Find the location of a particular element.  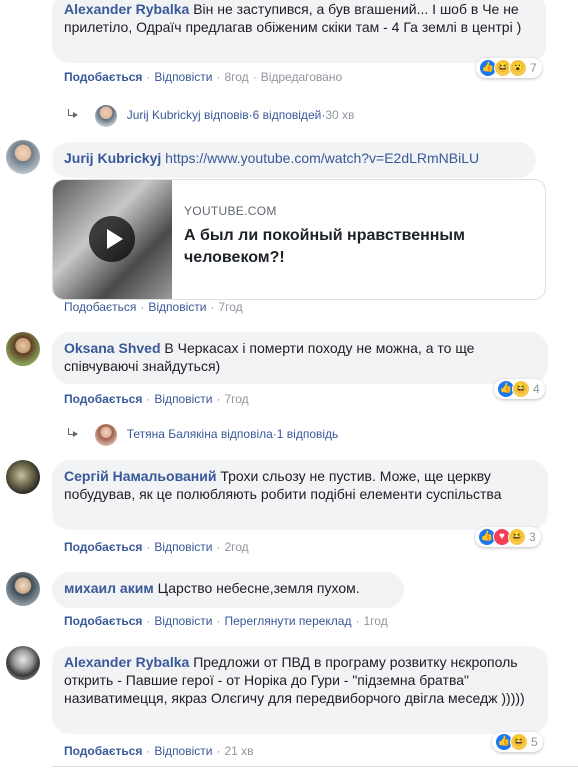

reply-count: 1 відповідь is located at coordinates (307, 434).